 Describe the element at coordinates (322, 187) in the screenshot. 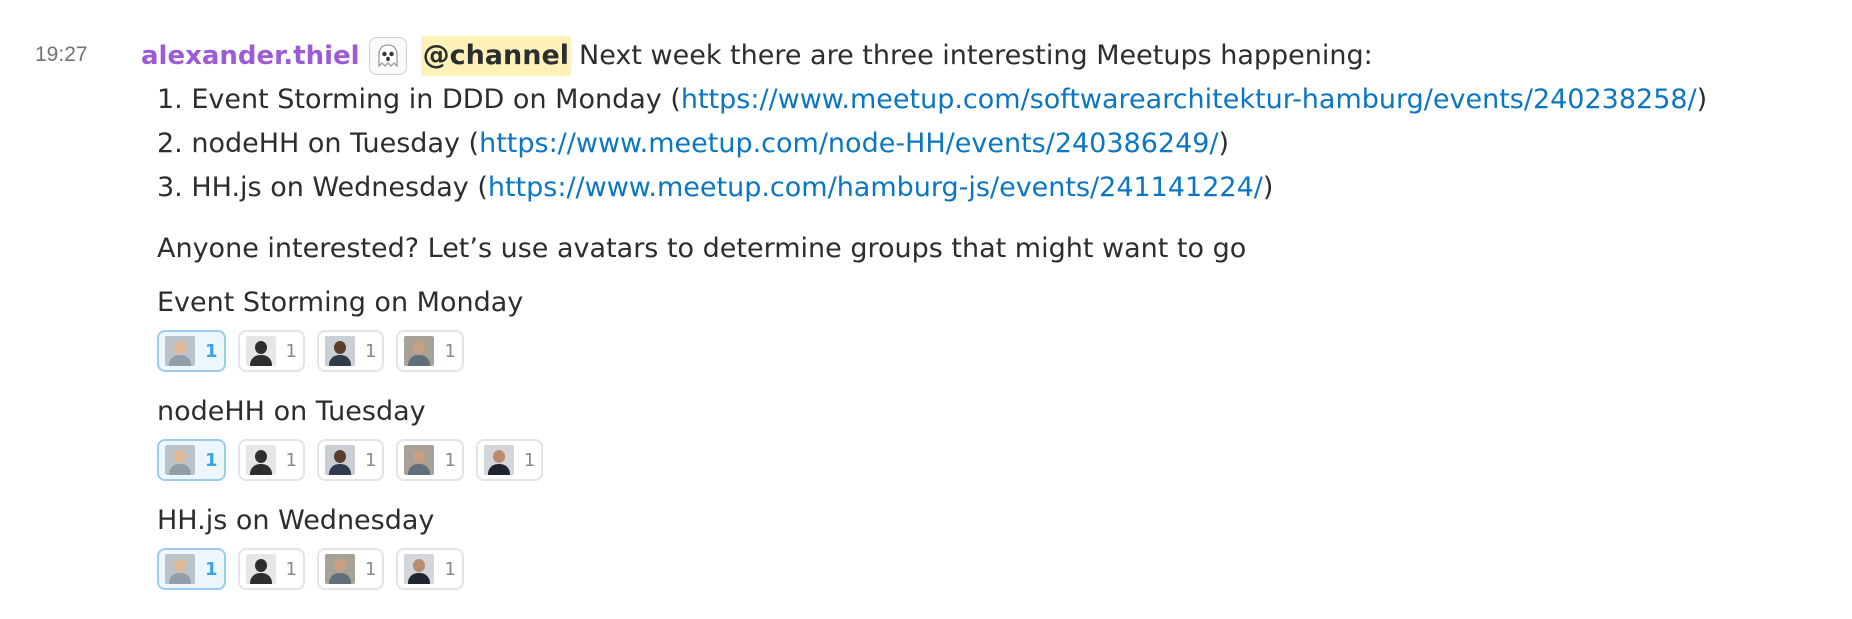

I see `list-item-text: 3. HH.js on Wednesday (` at that location.